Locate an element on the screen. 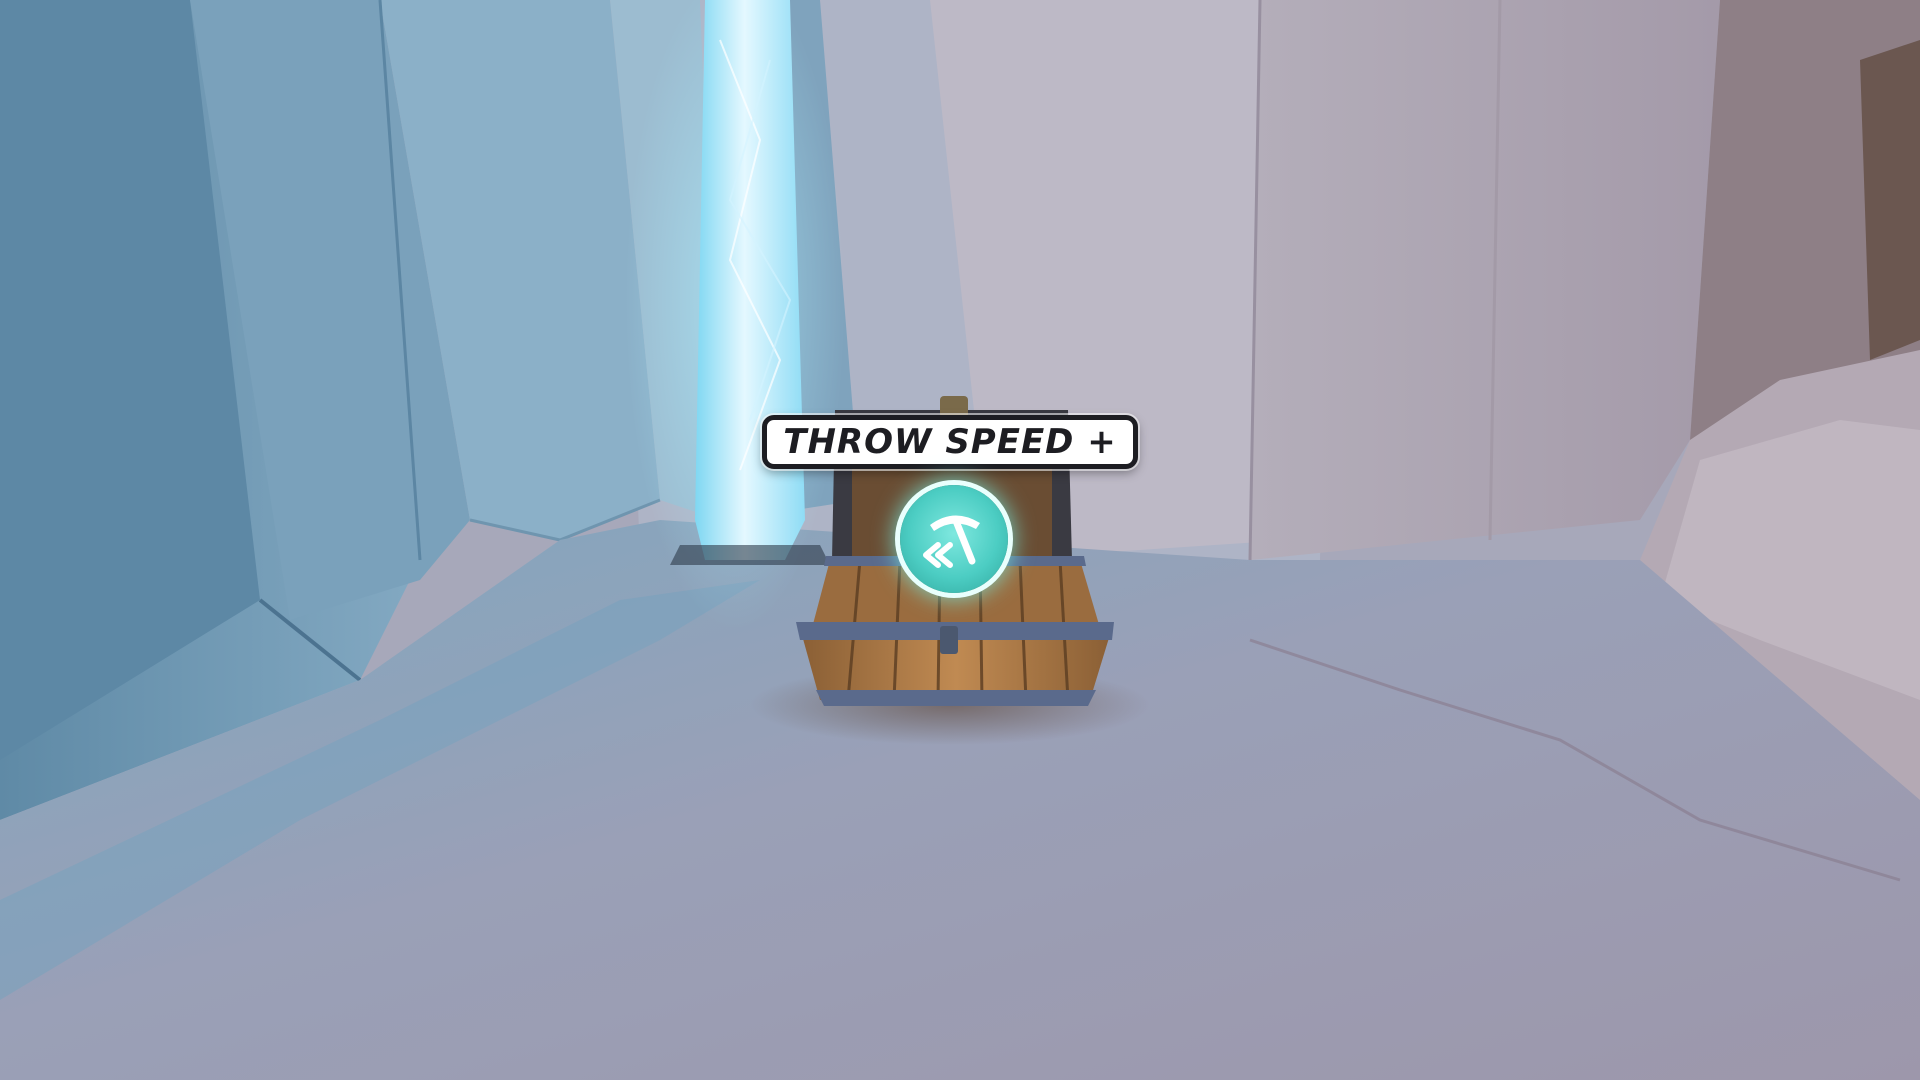 Image resolution: width=1920 pixels, height=1080 pixels. pickup-label: THROW SPEED + is located at coordinates (950, 442).